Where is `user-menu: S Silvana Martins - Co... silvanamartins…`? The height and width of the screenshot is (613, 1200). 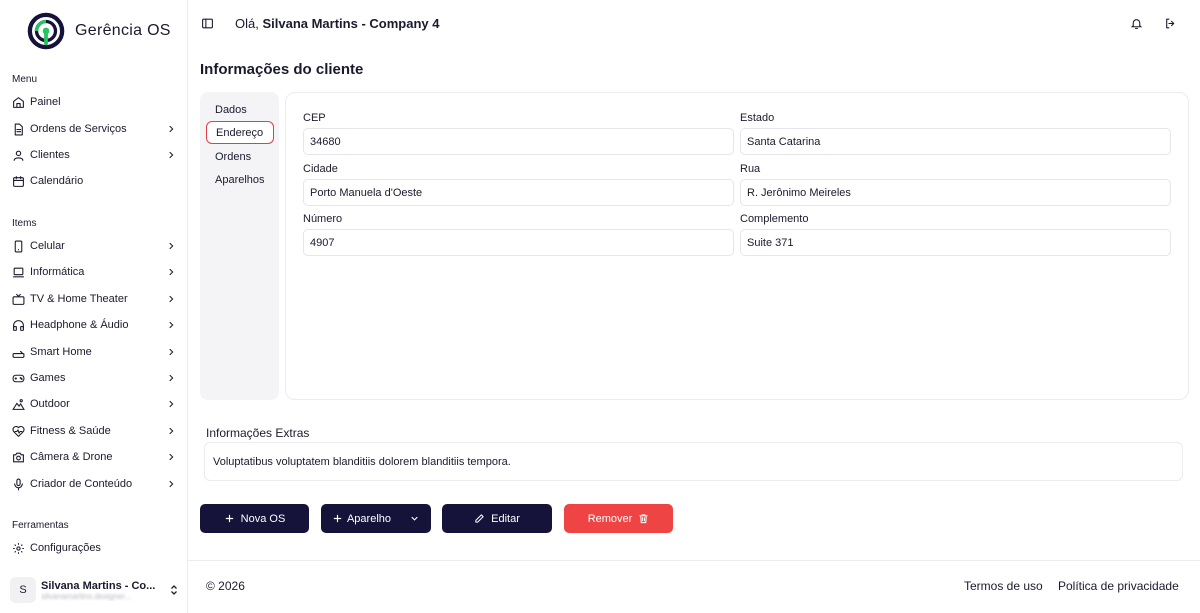
user-menu: S Silvana Martins - Co... silvanamartins… is located at coordinates (95, 590).